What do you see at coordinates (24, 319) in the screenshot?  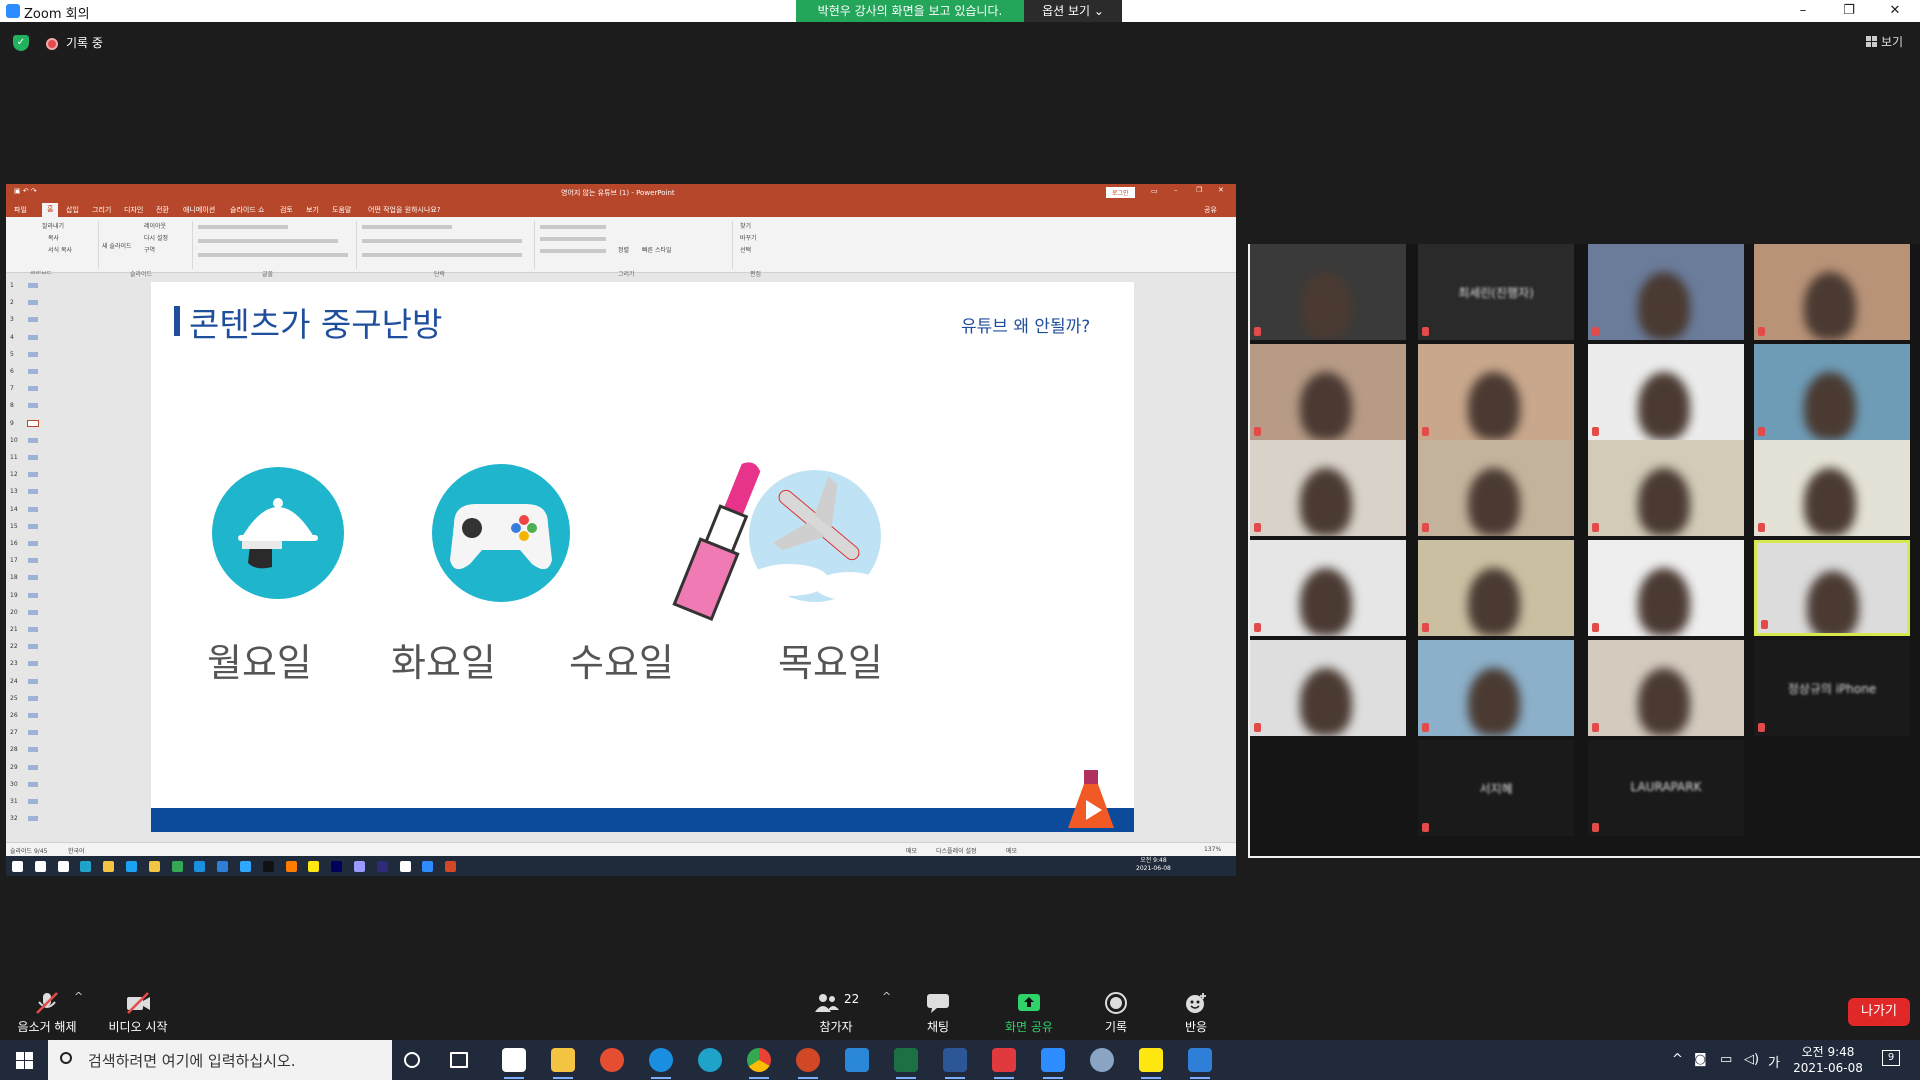 I see `slide-thumbnail: 3` at bounding box center [24, 319].